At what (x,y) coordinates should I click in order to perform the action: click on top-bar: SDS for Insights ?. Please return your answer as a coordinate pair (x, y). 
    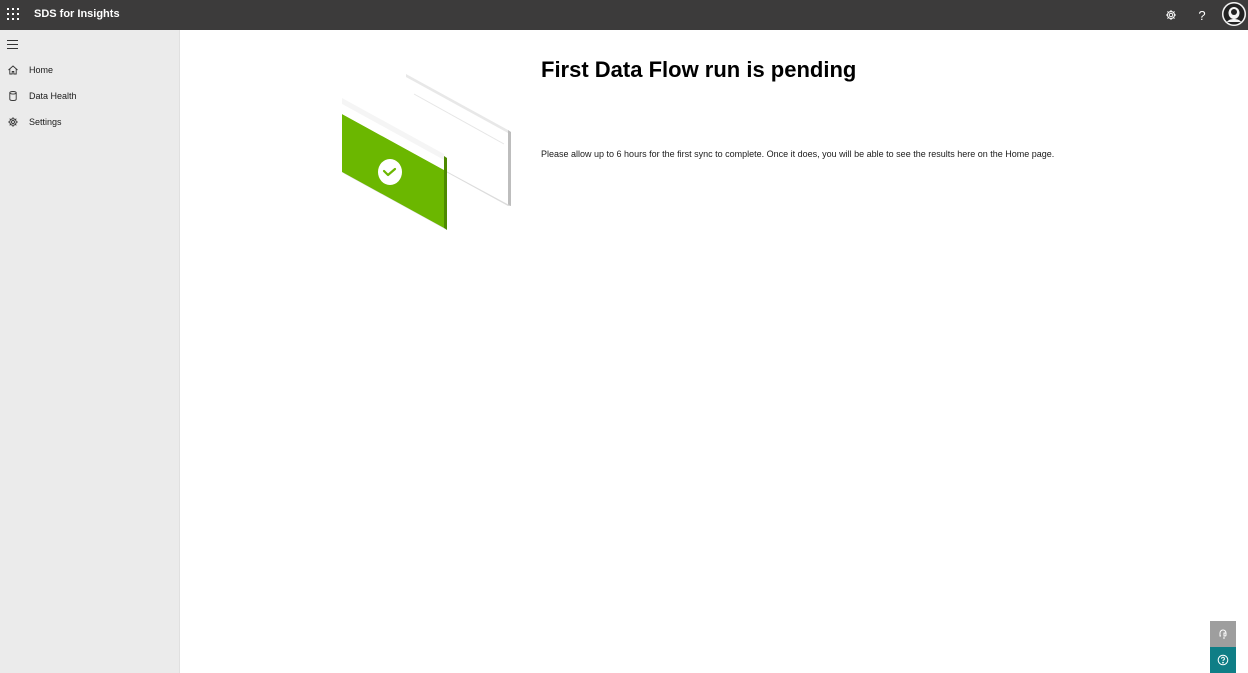
    Looking at the image, I should click on (624, 15).